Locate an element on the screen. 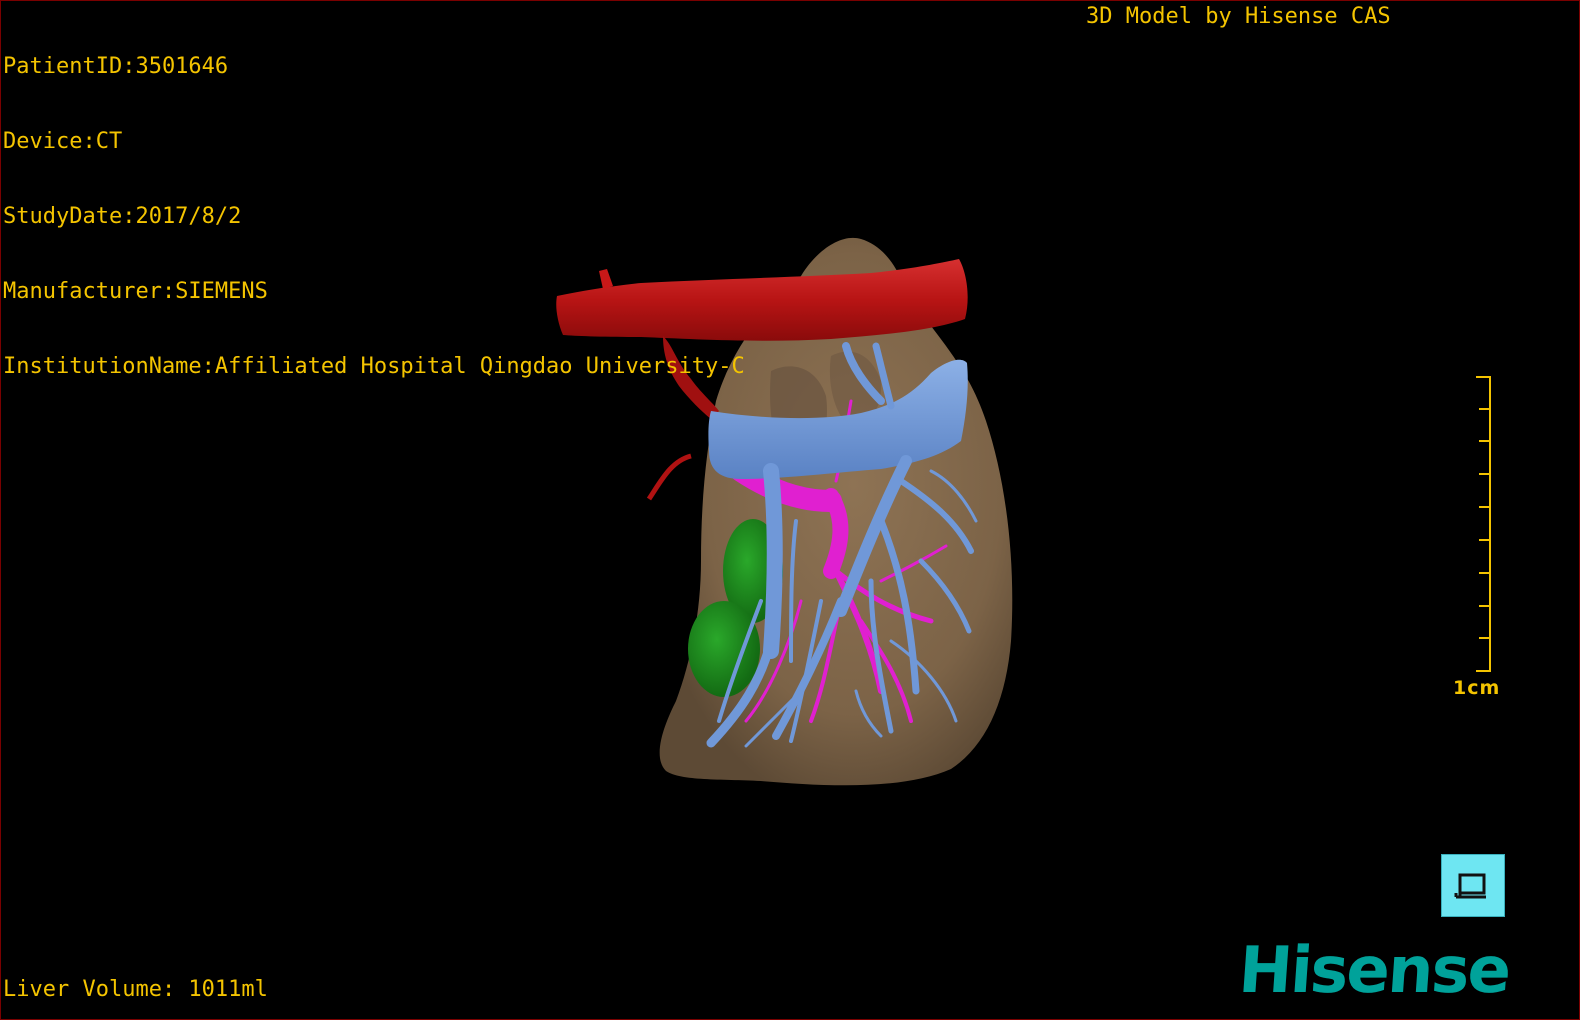 This screenshot has width=1580, height=1020. liver-volume-text: Liver Volume: 1011ml is located at coordinates (135, 989).